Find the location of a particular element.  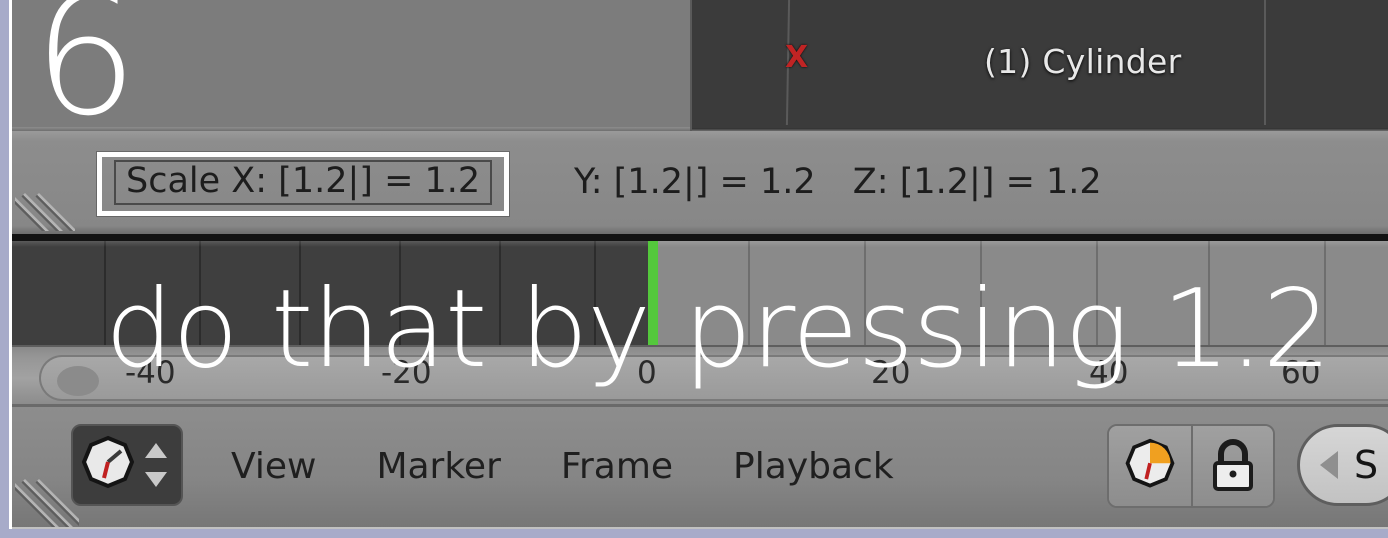

lock-icon is located at coordinates (1233, 465).